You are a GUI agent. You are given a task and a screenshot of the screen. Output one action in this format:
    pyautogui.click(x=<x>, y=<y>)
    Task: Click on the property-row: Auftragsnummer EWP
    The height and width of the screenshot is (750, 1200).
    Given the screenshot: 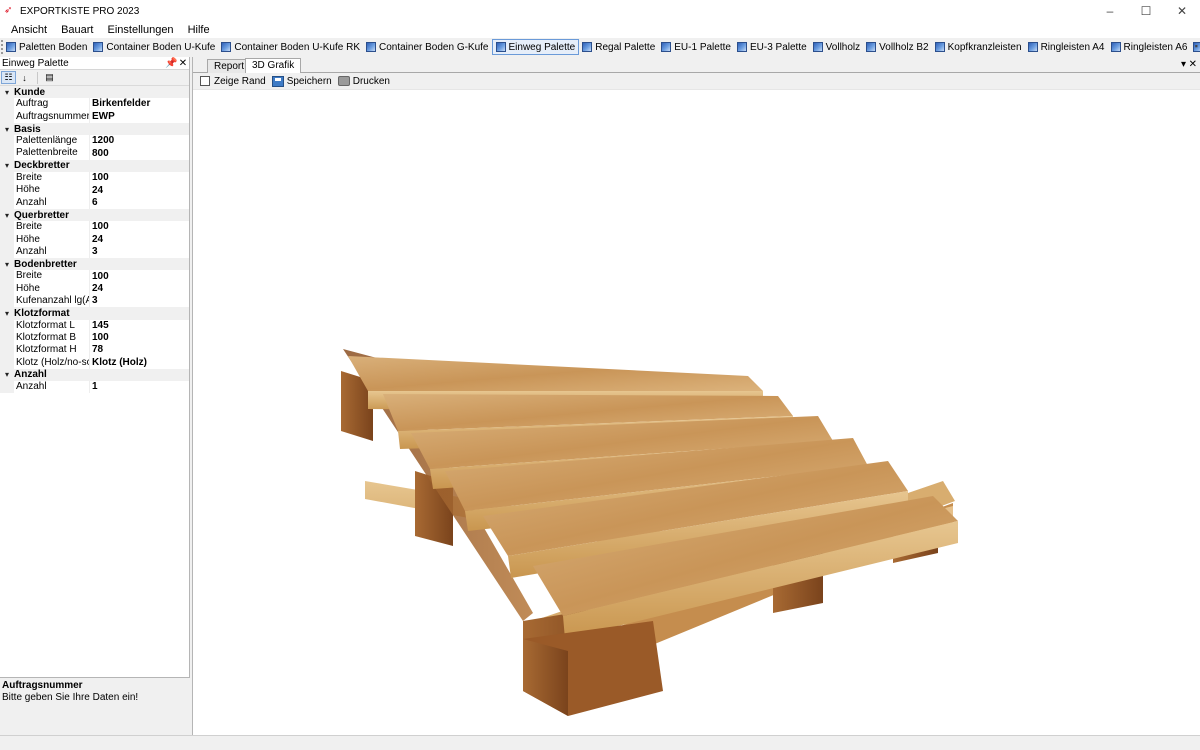 What is the action you would take?
    pyautogui.click(x=94, y=116)
    